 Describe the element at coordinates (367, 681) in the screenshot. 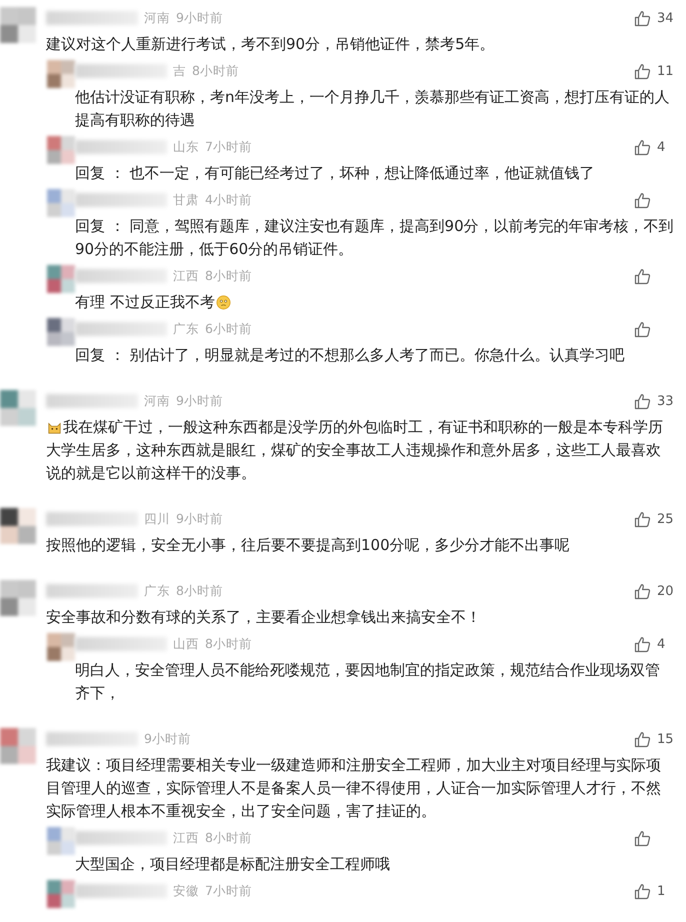

I see `comment-text: 明白人，安全管理人员不能给死喽规范，要因地制宜的指定政策，规范结合作业现场双管齐下，` at that location.